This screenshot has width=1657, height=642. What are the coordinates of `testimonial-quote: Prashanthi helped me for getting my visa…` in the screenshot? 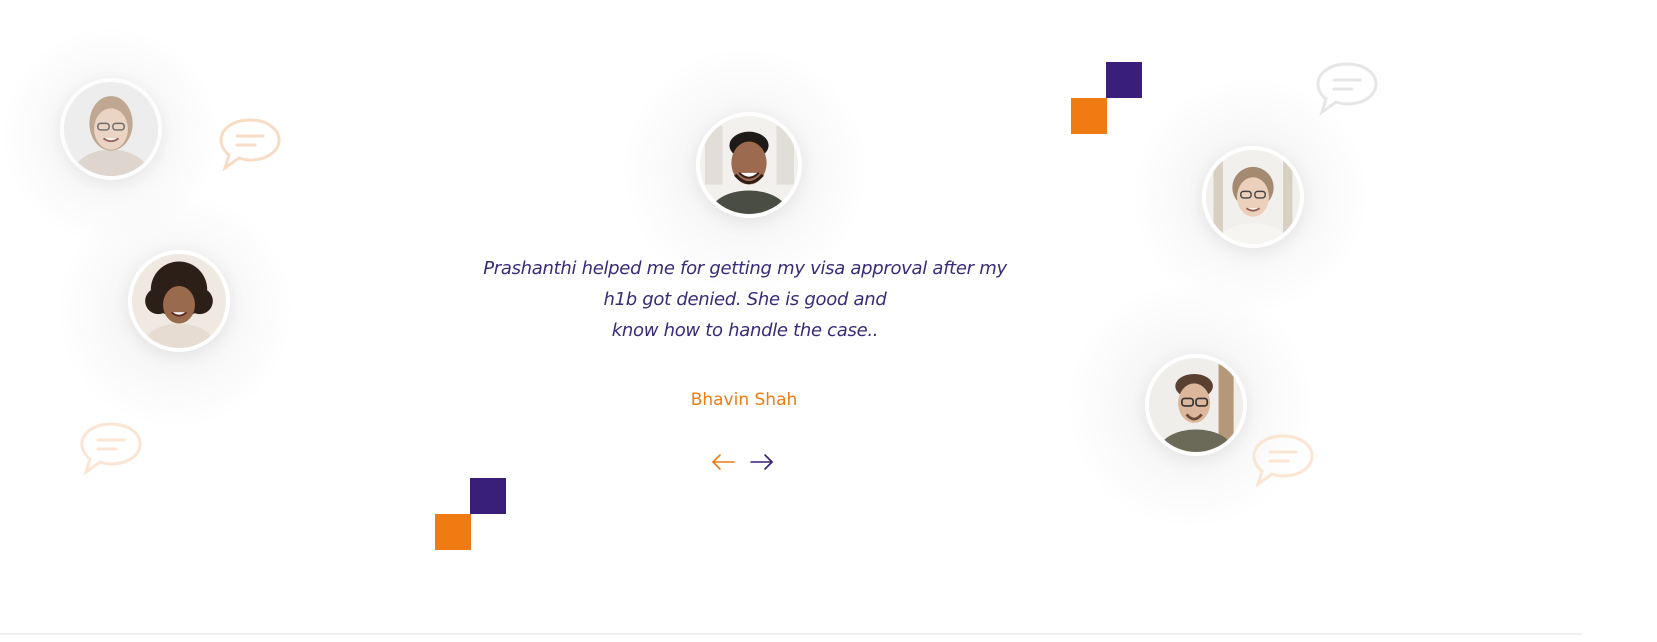 It's located at (745, 299).